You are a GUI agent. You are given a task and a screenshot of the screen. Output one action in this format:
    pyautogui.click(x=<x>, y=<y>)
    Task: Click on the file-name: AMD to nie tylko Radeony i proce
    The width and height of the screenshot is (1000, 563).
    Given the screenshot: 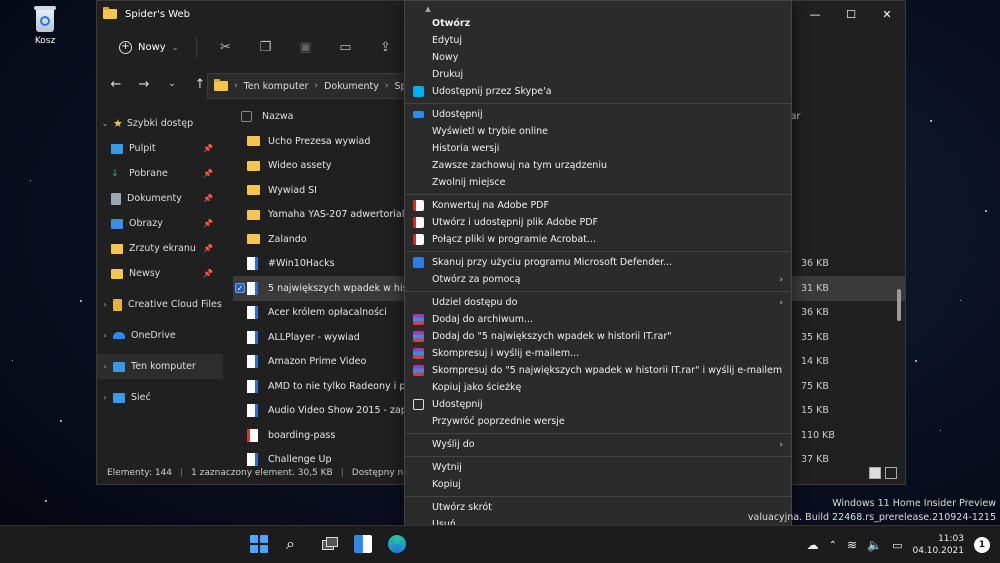 What is the action you would take?
    pyautogui.click(x=347, y=386)
    